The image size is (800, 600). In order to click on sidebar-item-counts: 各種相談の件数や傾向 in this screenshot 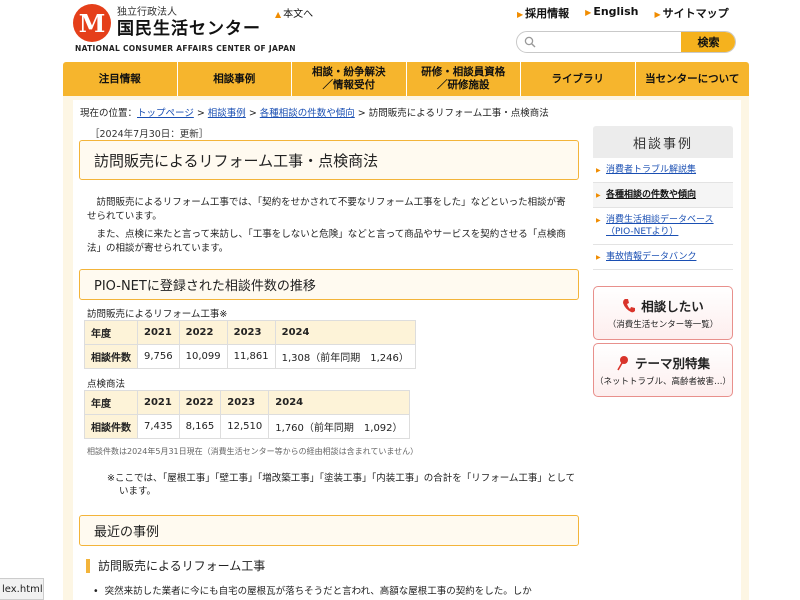, I will do `click(663, 195)`.